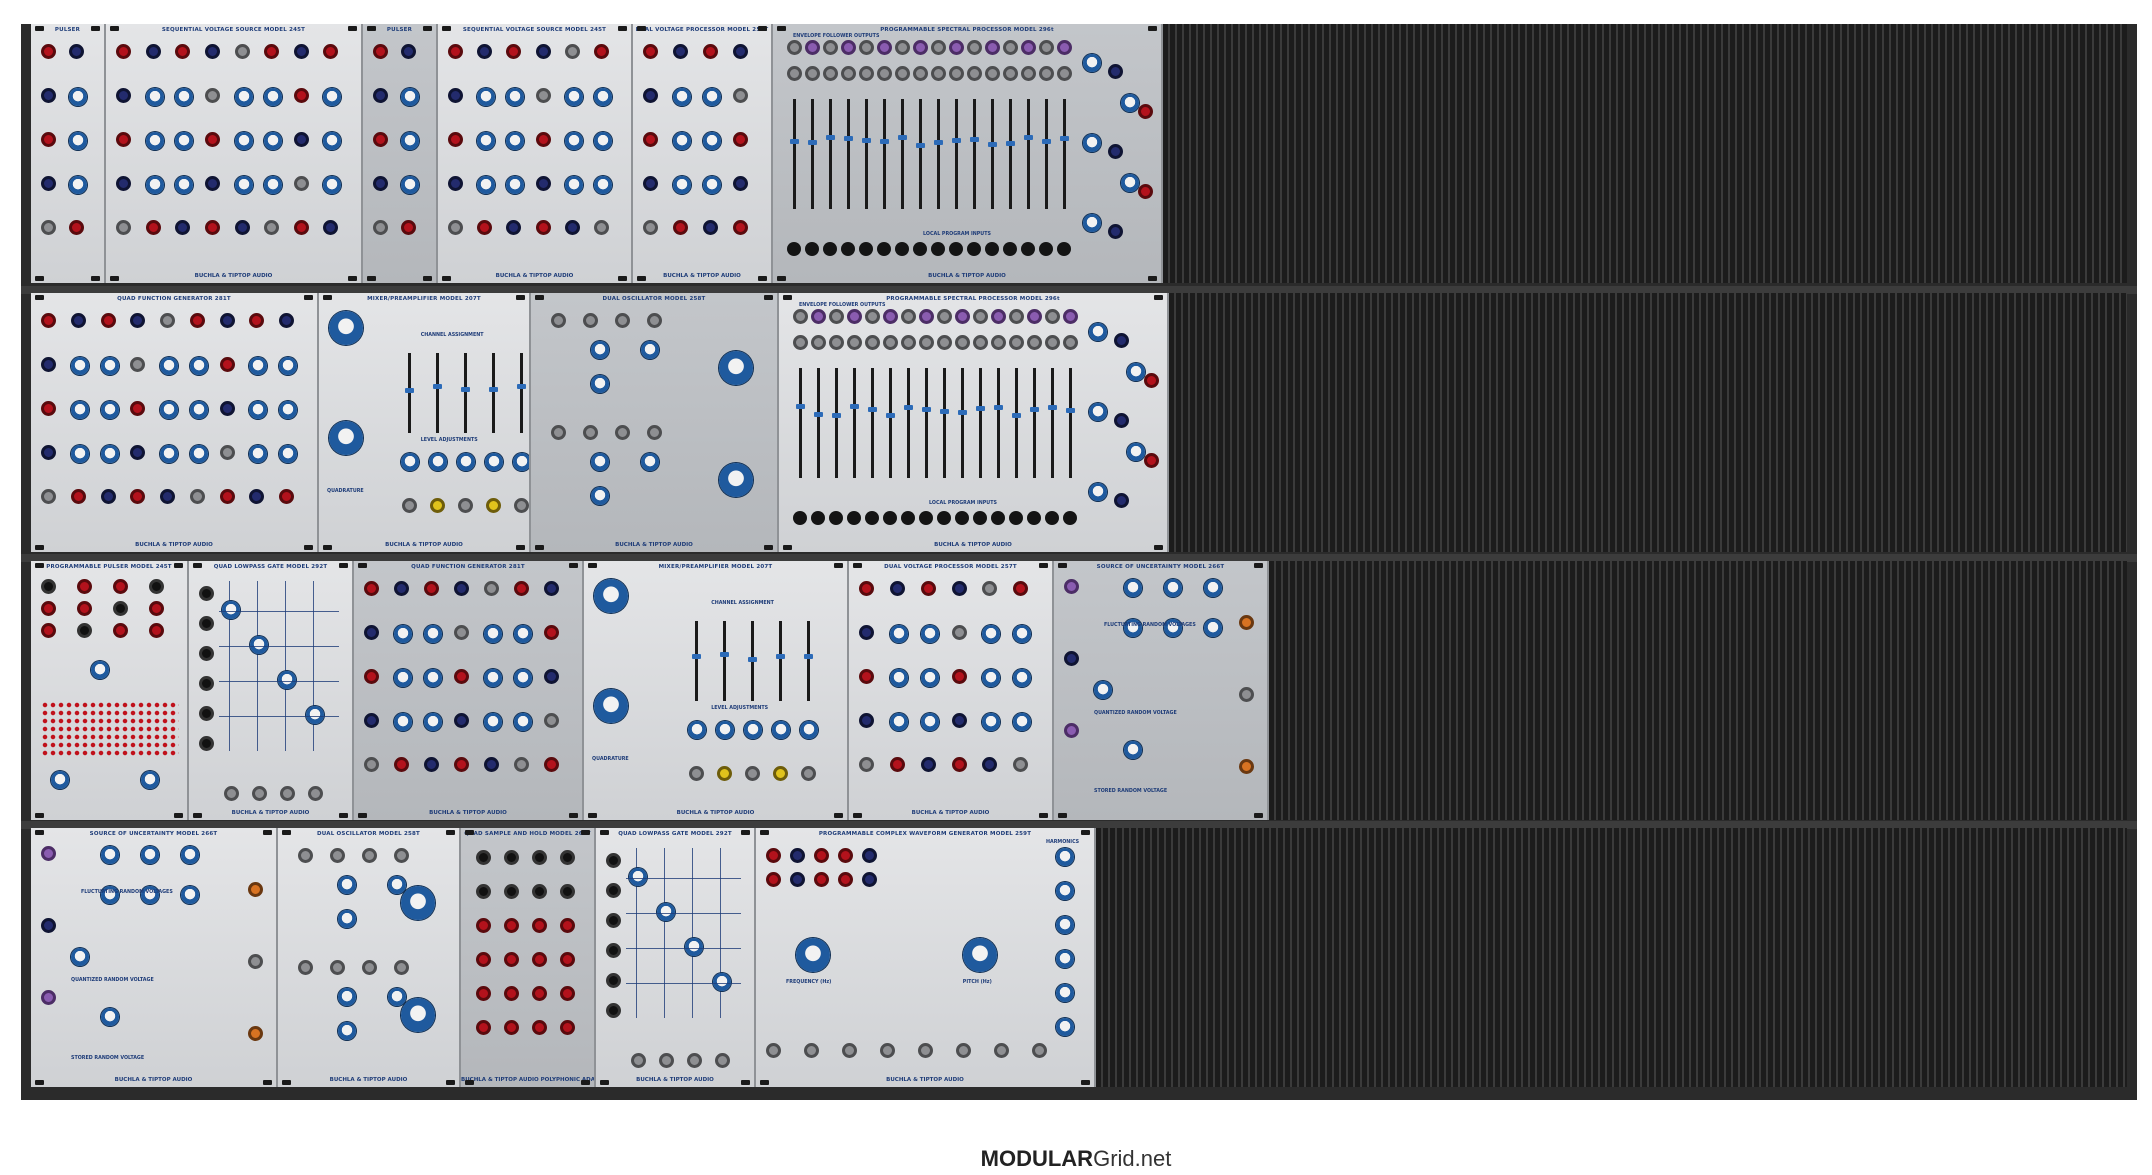  Describe the element at coordinates (150, 780) in the screenshot. I see `pulser-knob` at that location.